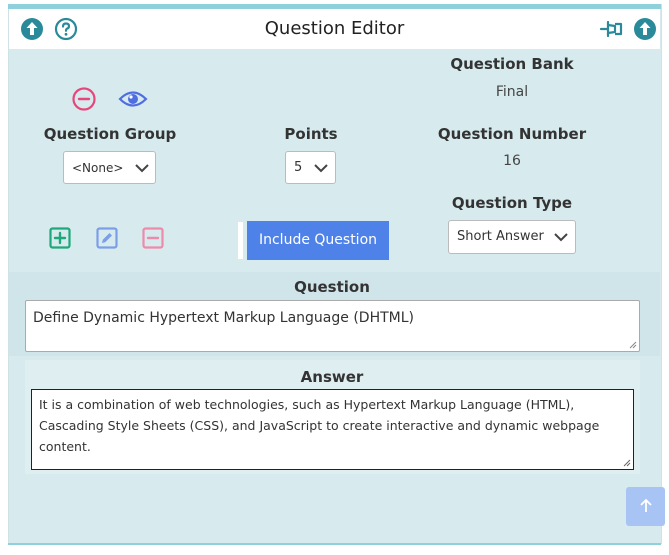 The height and width of the screenshot is (555, 669). What do you see at coordinates (512, 161) in the screenshot?
I see `question-number-value: 16` at bounding box center [512, 161].